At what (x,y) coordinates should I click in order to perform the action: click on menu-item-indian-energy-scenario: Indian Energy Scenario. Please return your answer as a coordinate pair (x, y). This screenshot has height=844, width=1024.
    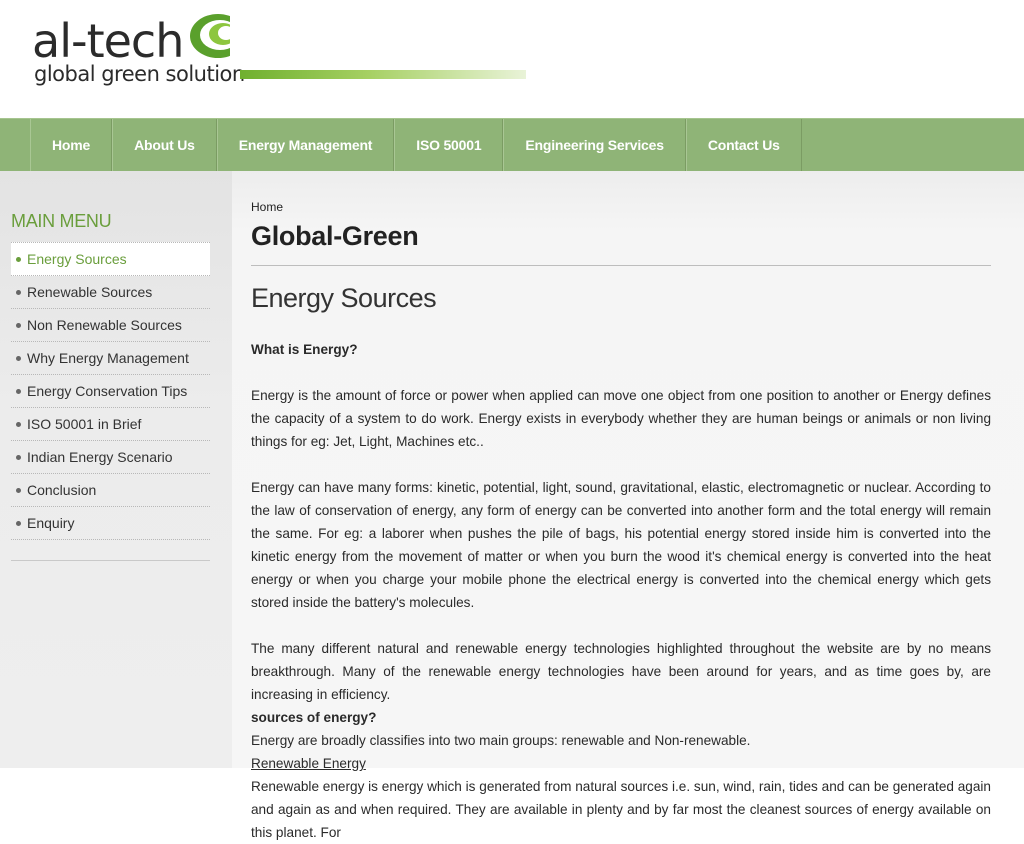
    Looking at the image, I should click on (110, 457).